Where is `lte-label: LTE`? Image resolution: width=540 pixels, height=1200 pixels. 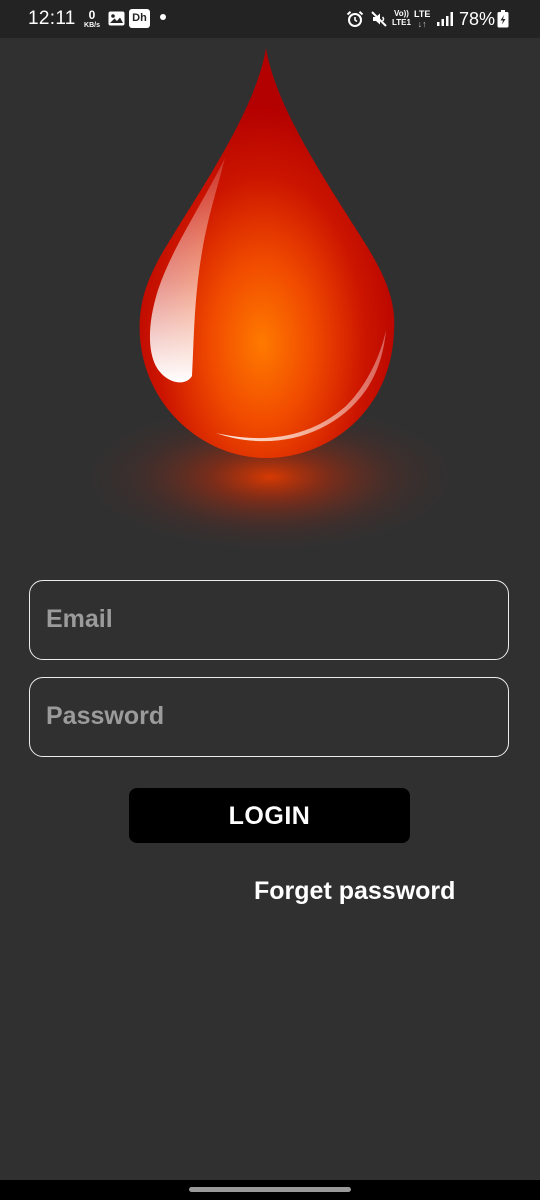
lte-label: LTE is located at coordinates (422, 14).